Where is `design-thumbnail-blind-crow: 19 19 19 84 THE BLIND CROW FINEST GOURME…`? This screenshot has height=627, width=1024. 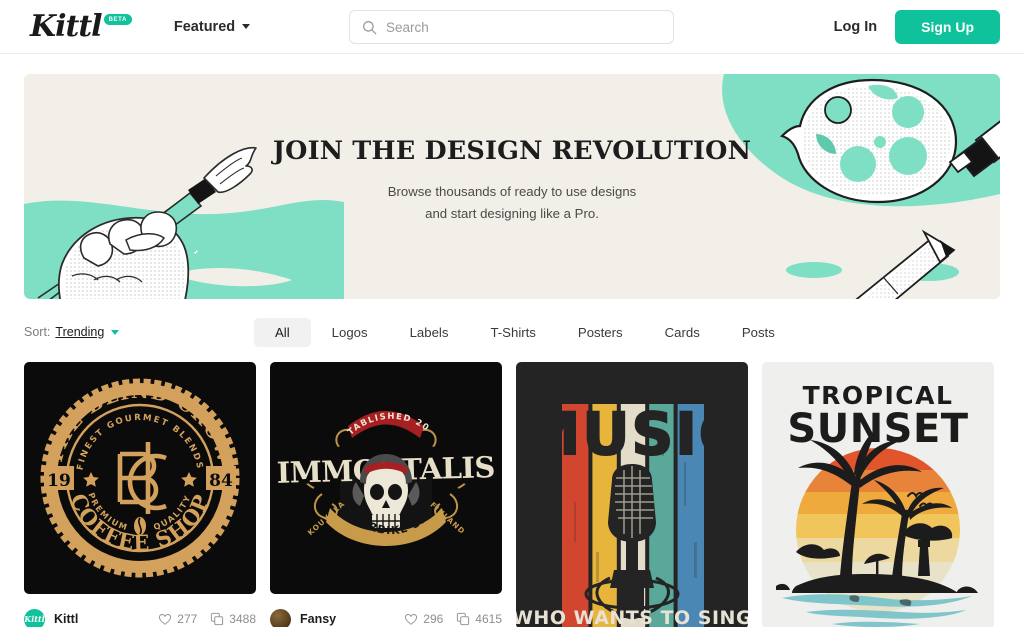
design-thumbnail-blind-crow: 19 19 19 84 THE BLIND CROW FINEST GOURME… is located at coordinates (140, 478).